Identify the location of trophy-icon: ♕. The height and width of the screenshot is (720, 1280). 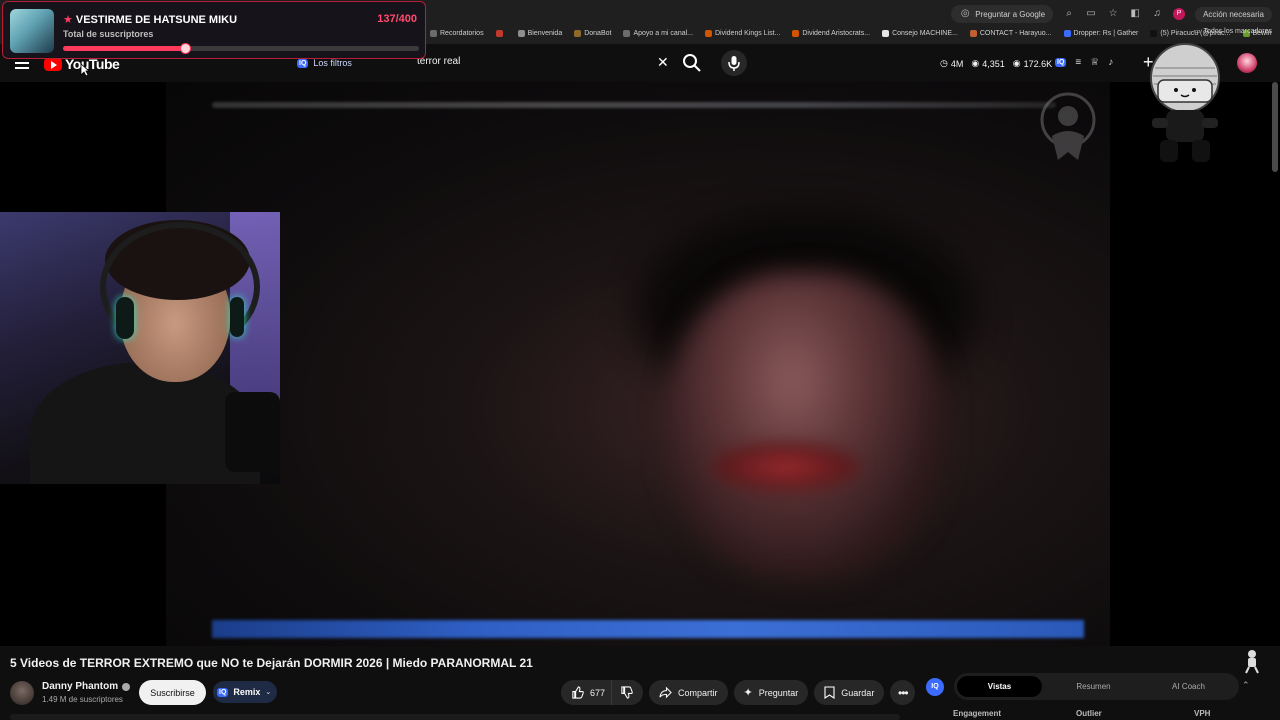
(1094, 62).